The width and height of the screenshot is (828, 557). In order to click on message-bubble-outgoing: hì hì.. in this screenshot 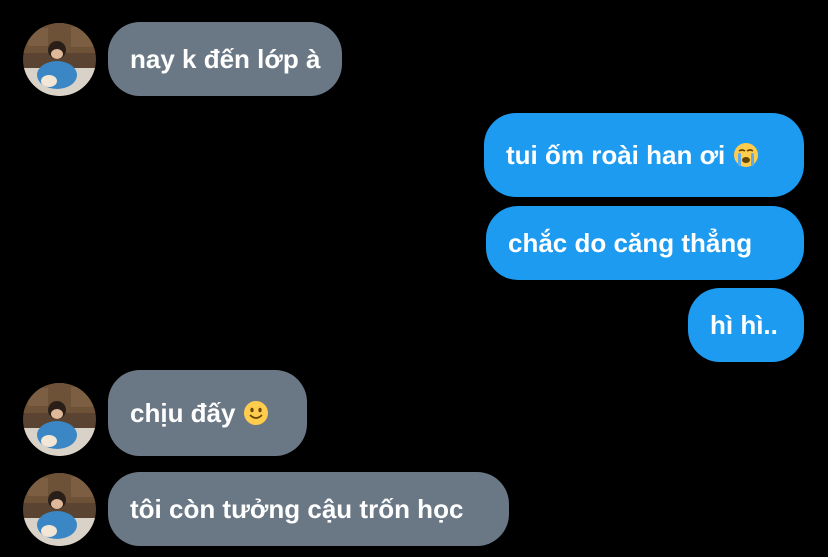, I will do `click(746, 325)`.